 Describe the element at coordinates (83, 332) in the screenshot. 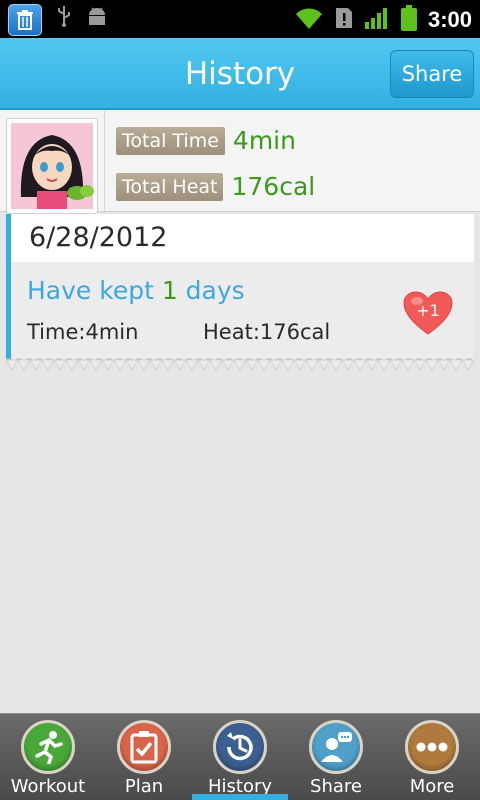

I see `record-time: Time:4min` at that location.